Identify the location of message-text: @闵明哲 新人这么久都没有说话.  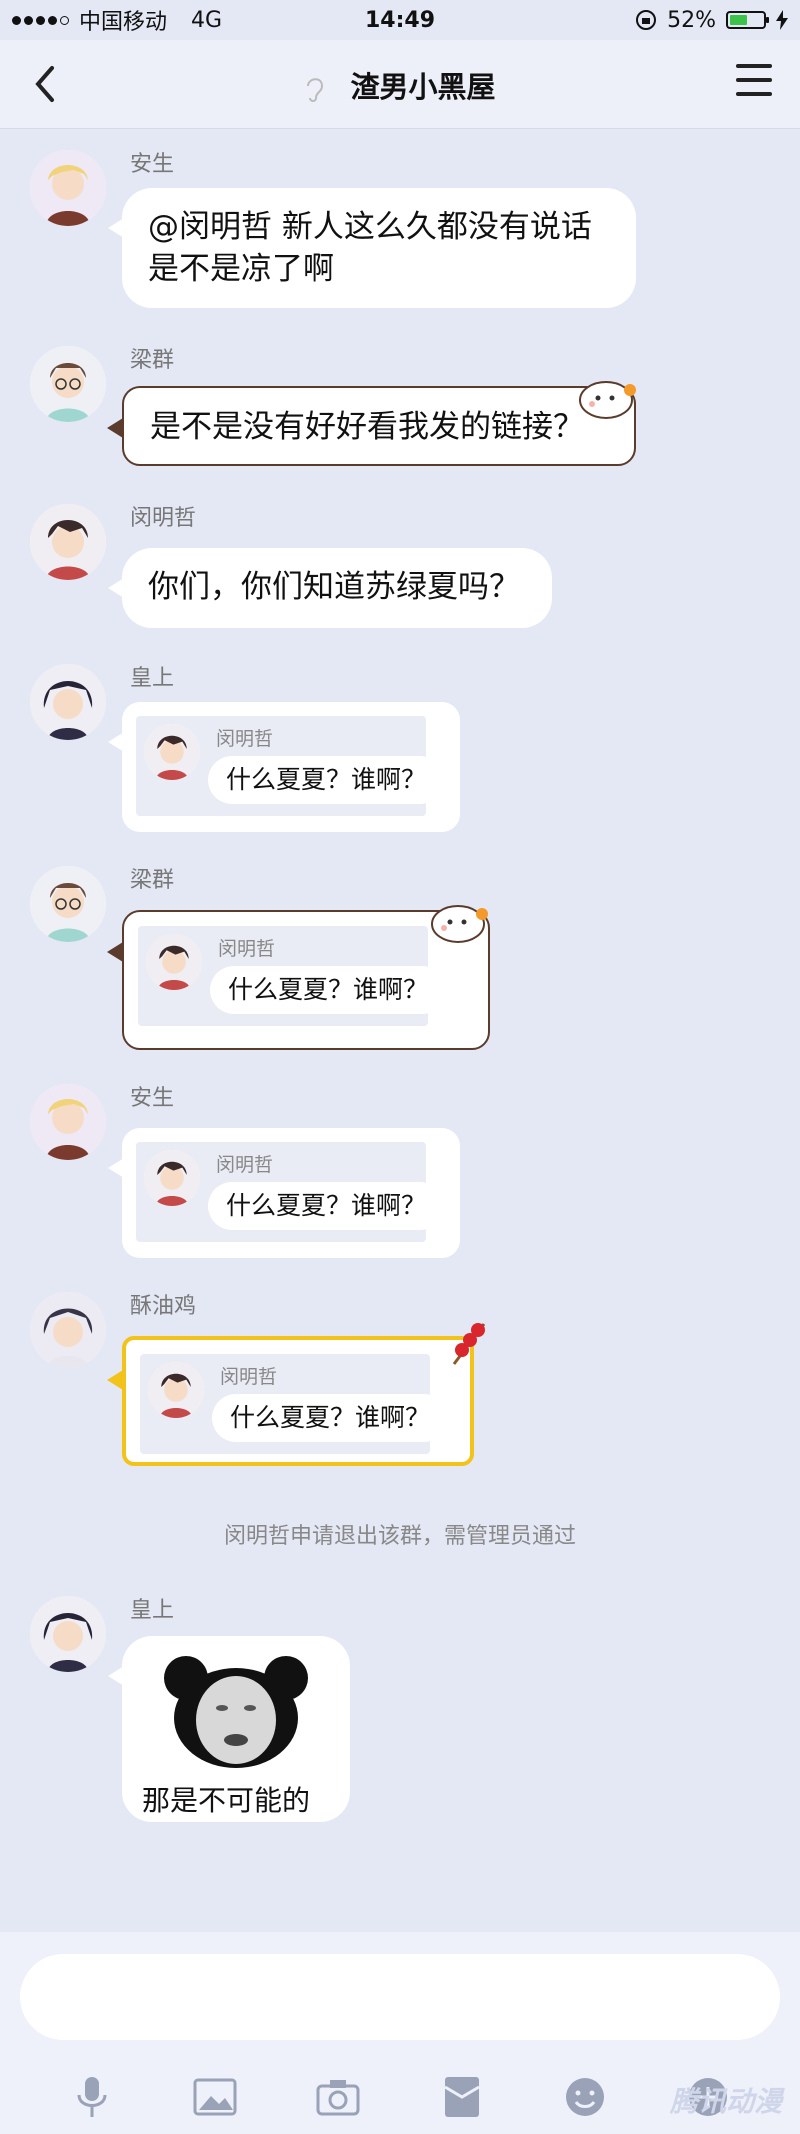
(370, 227).